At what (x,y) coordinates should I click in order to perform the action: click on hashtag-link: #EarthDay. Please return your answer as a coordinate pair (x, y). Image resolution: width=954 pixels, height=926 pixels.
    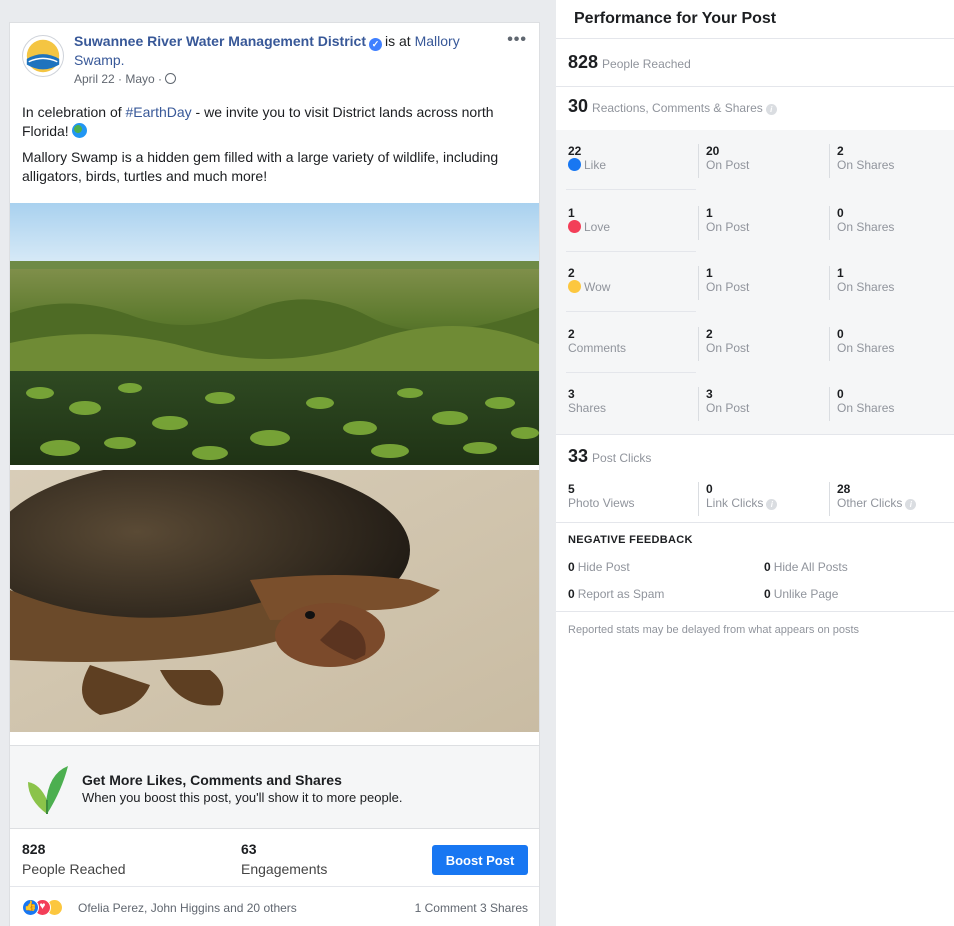
    Looking at the image, I should click on (159, 112).